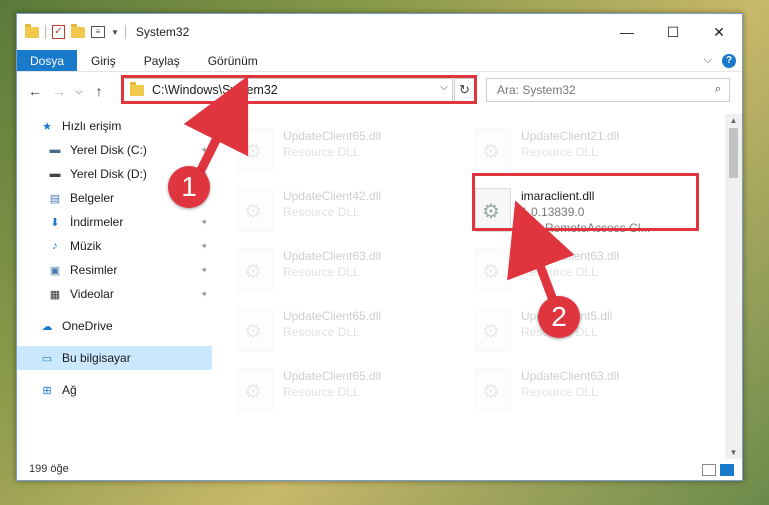 The image size is (769, 505). What do you see at coordinates (216, 127) in the screenshot?
I see `arrow-to-address` at bounding box center [216, 127].